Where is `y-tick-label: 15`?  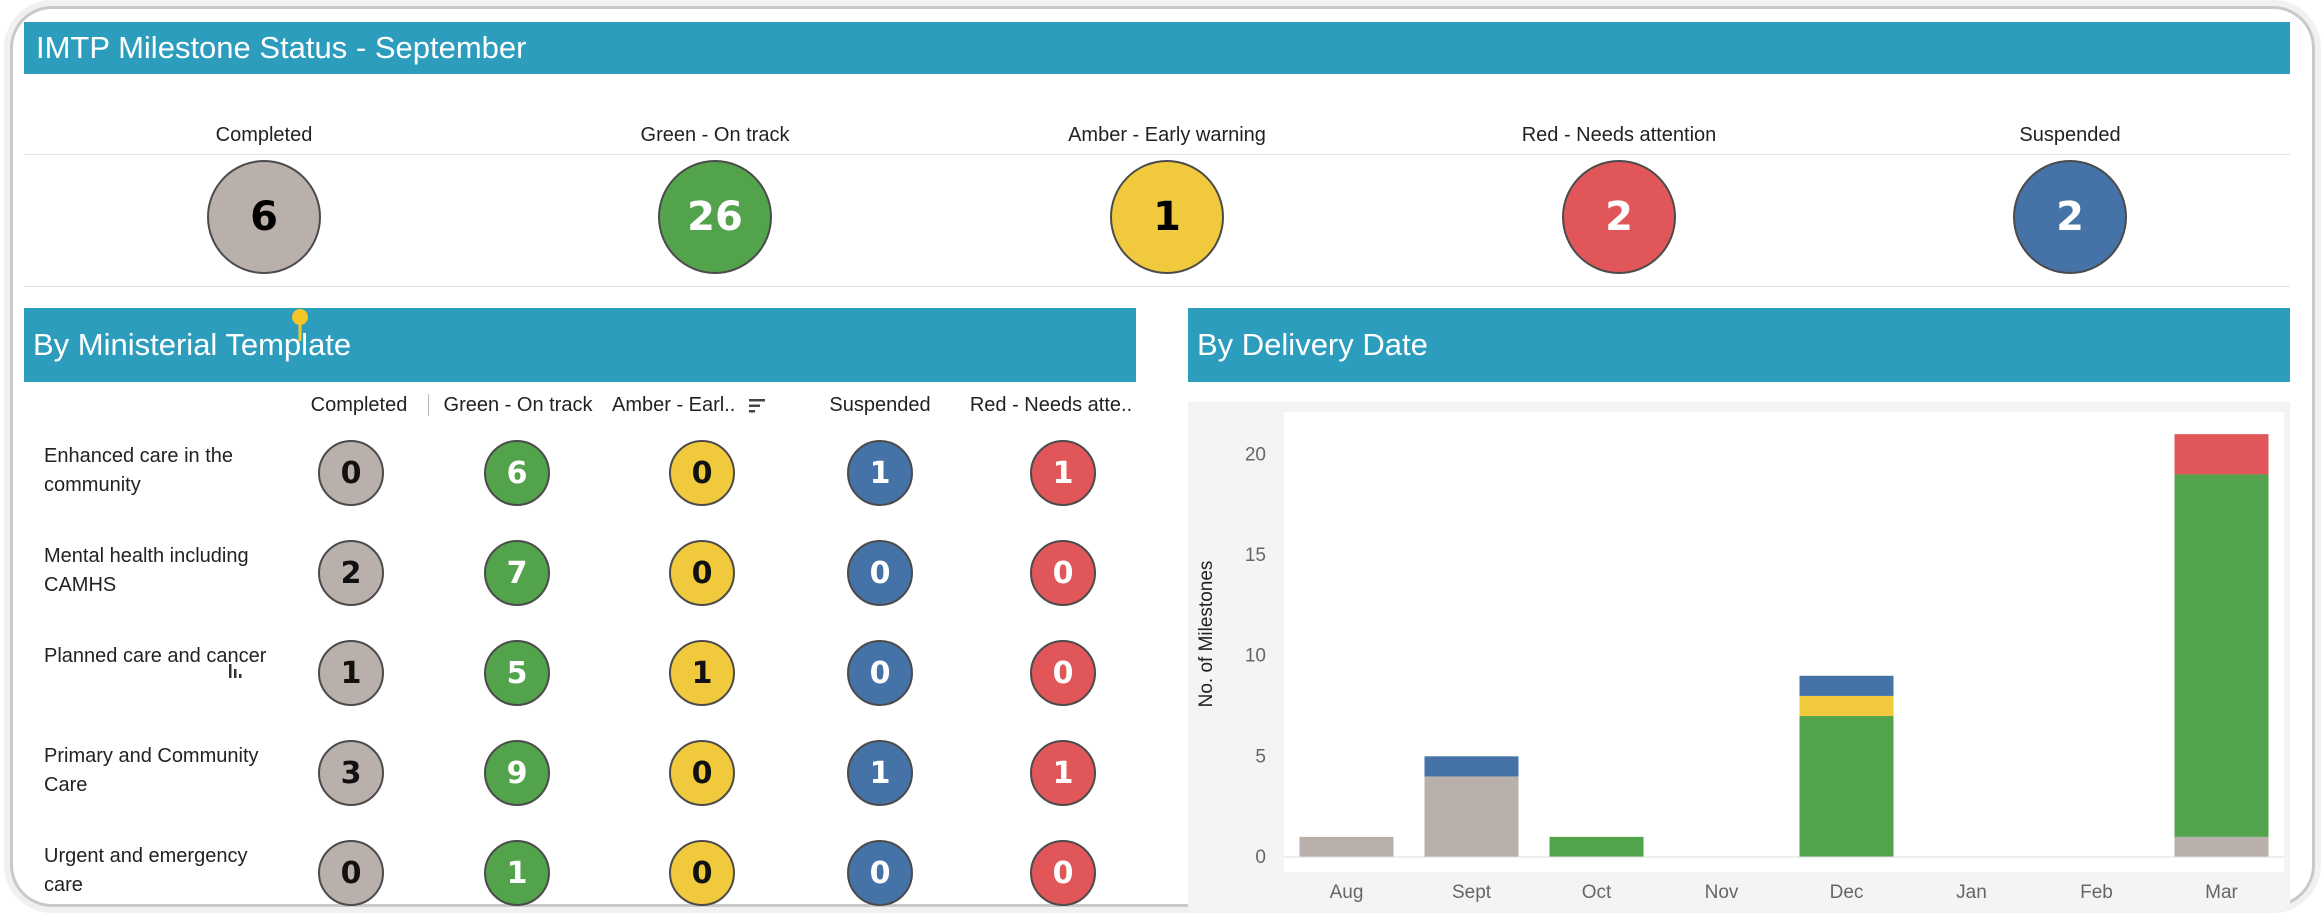
y-tick-label: 15 is located at coordinates (1255, 555).